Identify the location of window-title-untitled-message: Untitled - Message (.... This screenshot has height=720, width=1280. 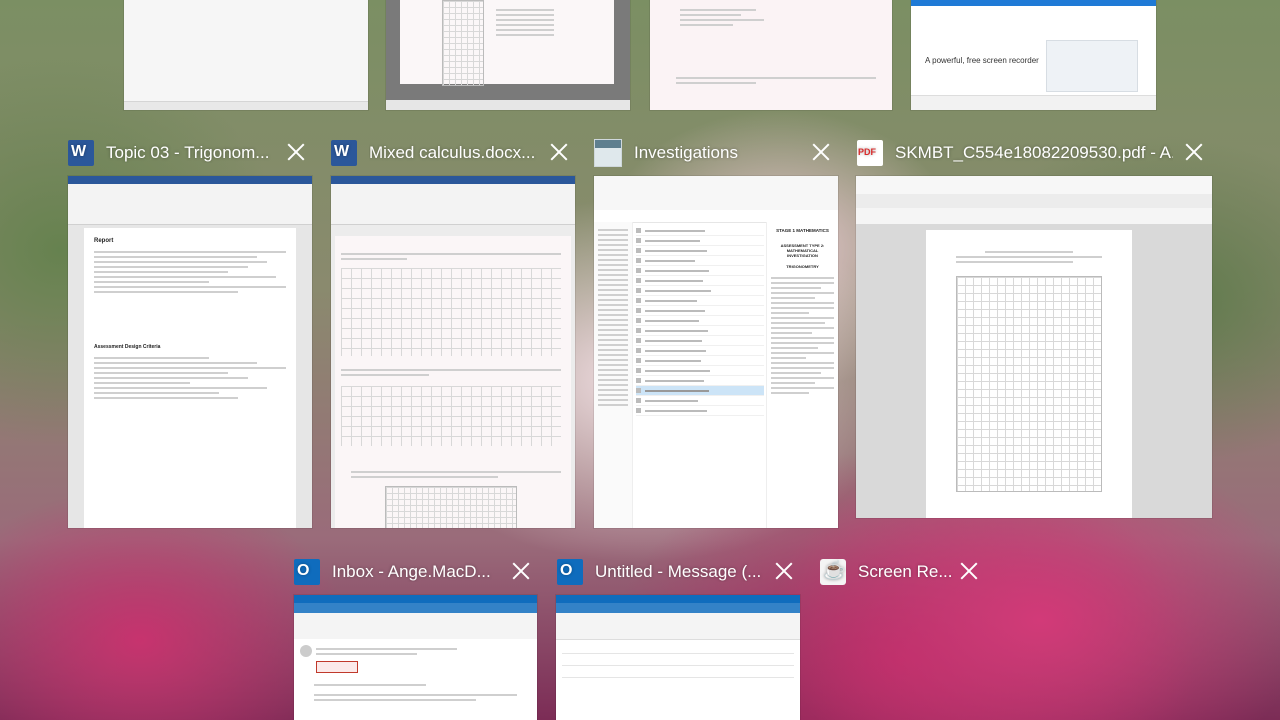
(662, 572).